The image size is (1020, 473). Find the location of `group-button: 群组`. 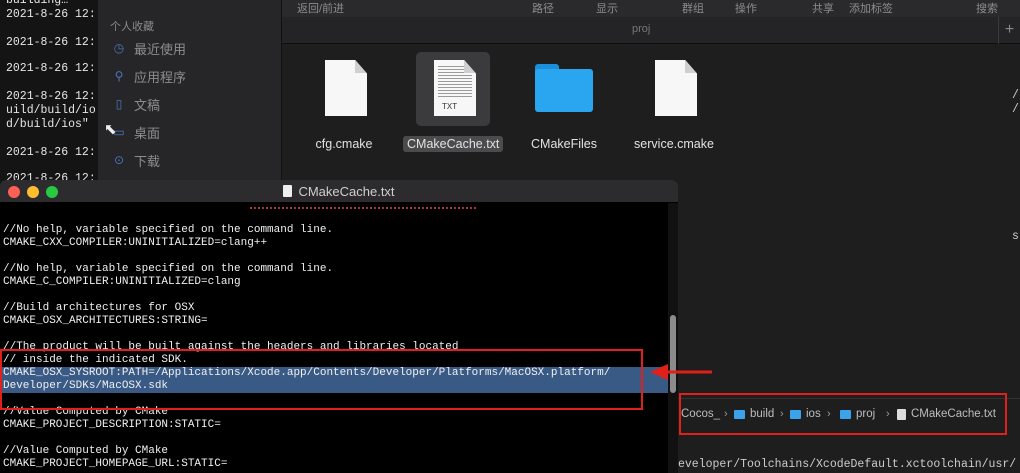

group-button: 群组 is located at coordinates (693, 8).